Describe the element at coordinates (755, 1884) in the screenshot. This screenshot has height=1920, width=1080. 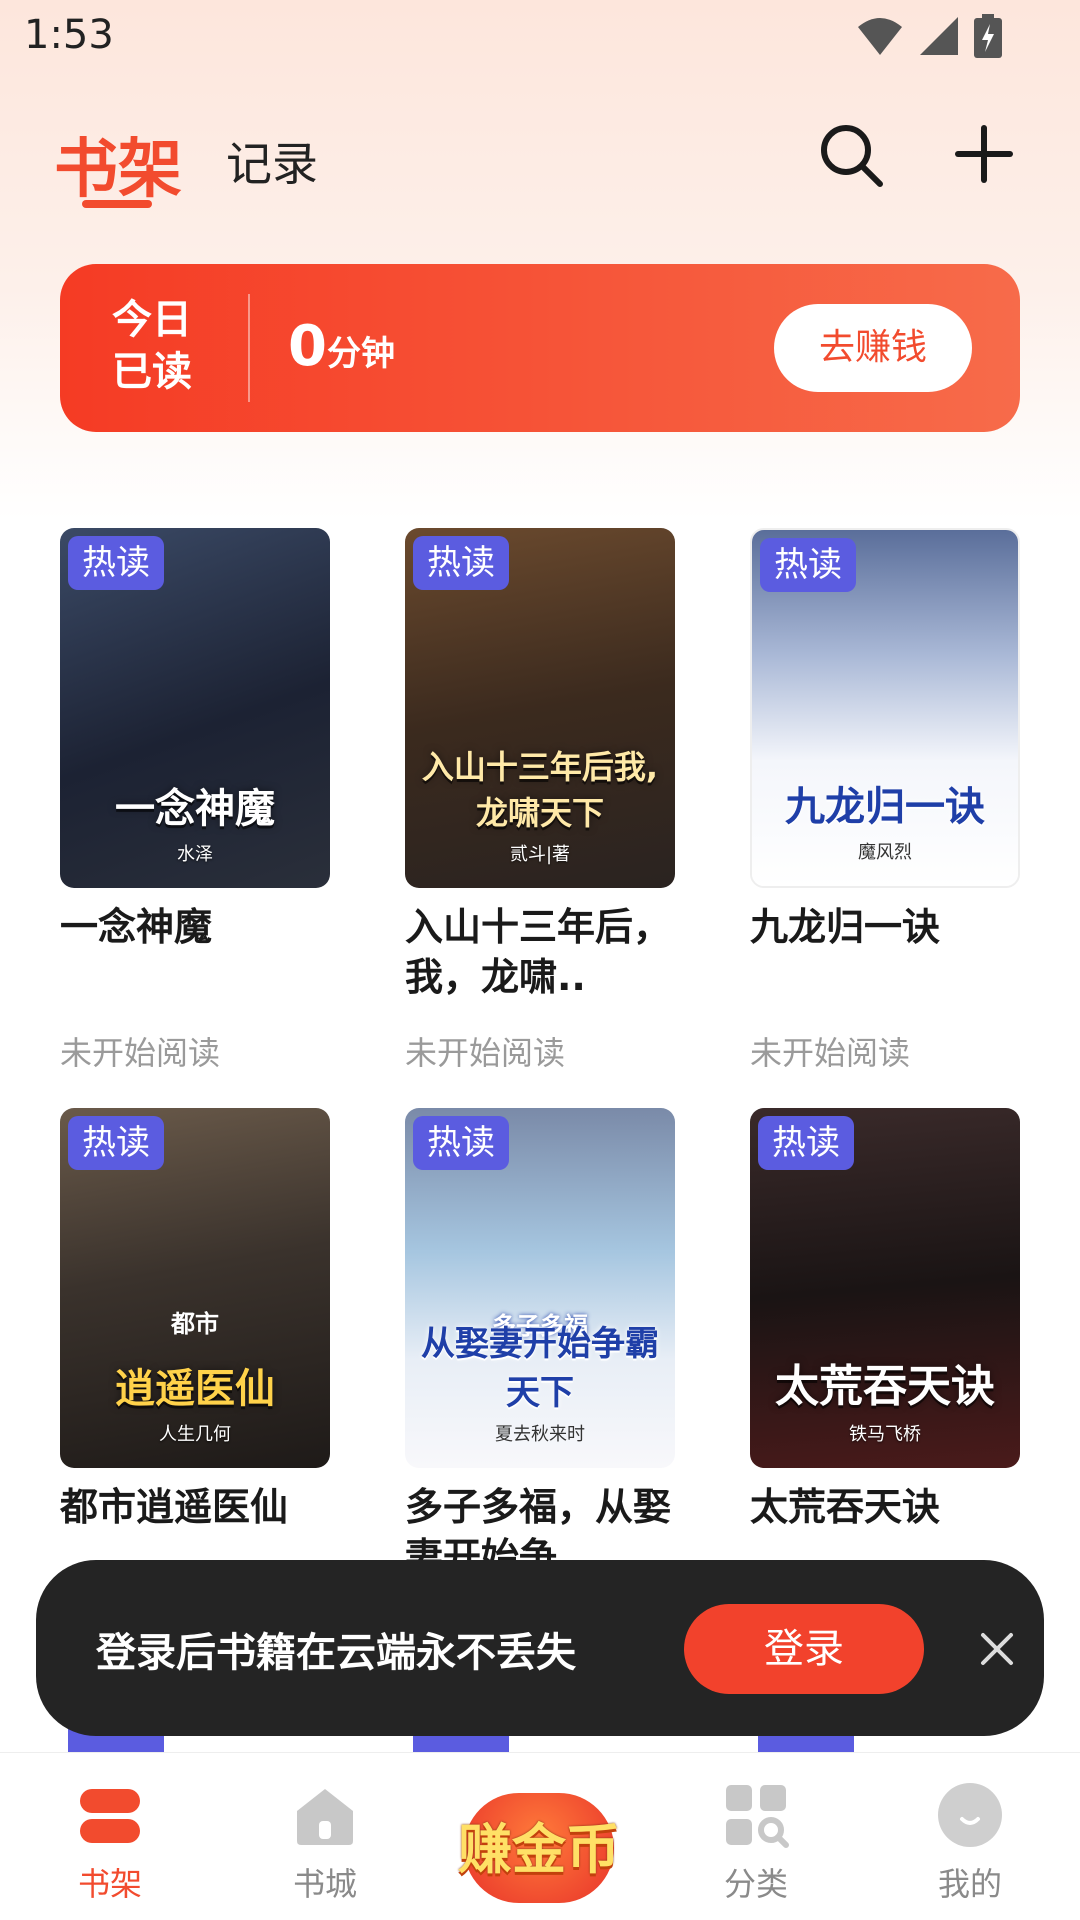
I see `nav-label: 分类` at that location.